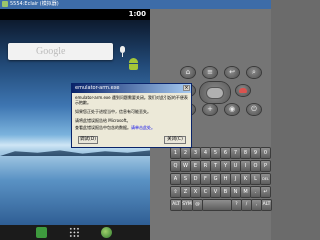 This screenshot has height=240, width=320. I want to click on key-Y: Y, so click(225, 166).